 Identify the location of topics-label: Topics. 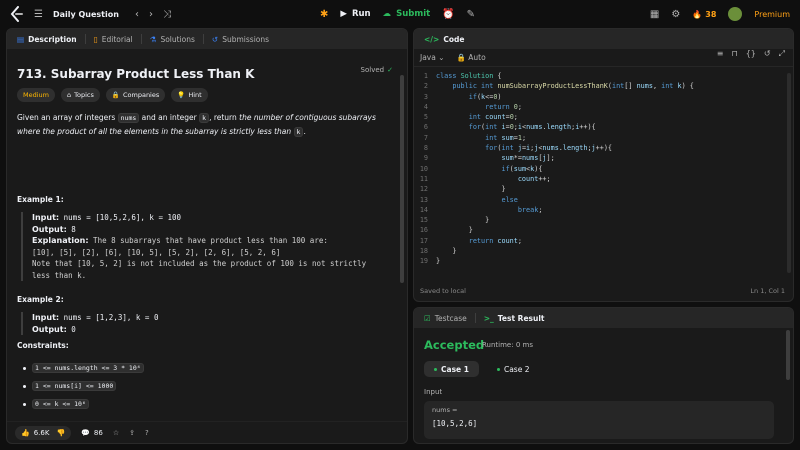
(84, 95).